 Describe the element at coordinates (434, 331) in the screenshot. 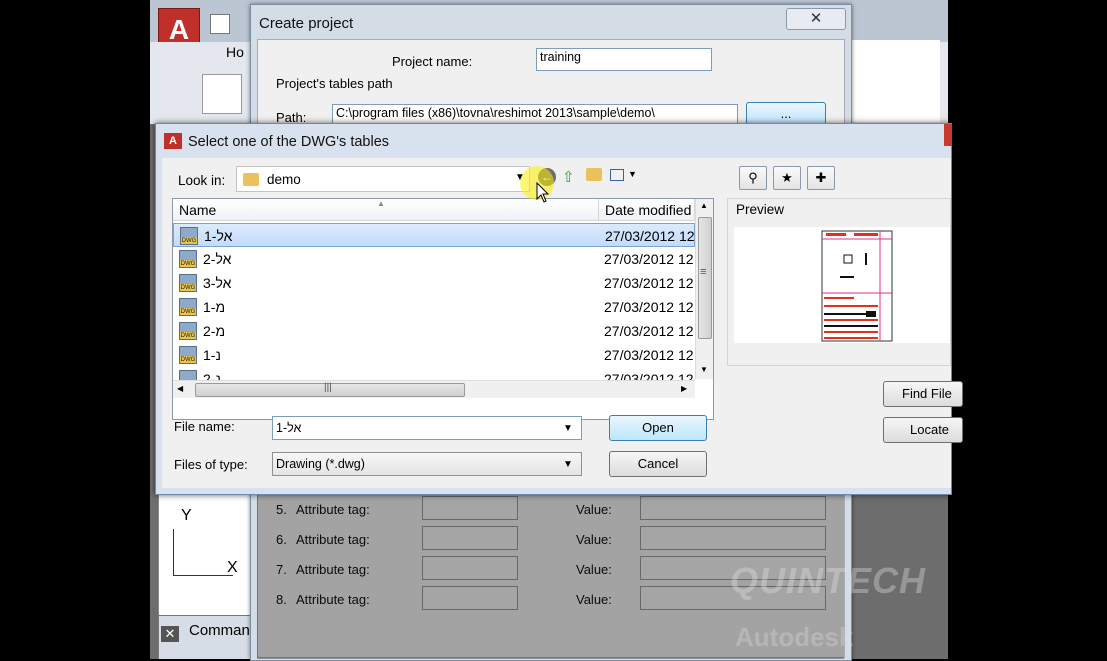

I see `list-item: DWG מ-2 27/03/2012 12` at that location.